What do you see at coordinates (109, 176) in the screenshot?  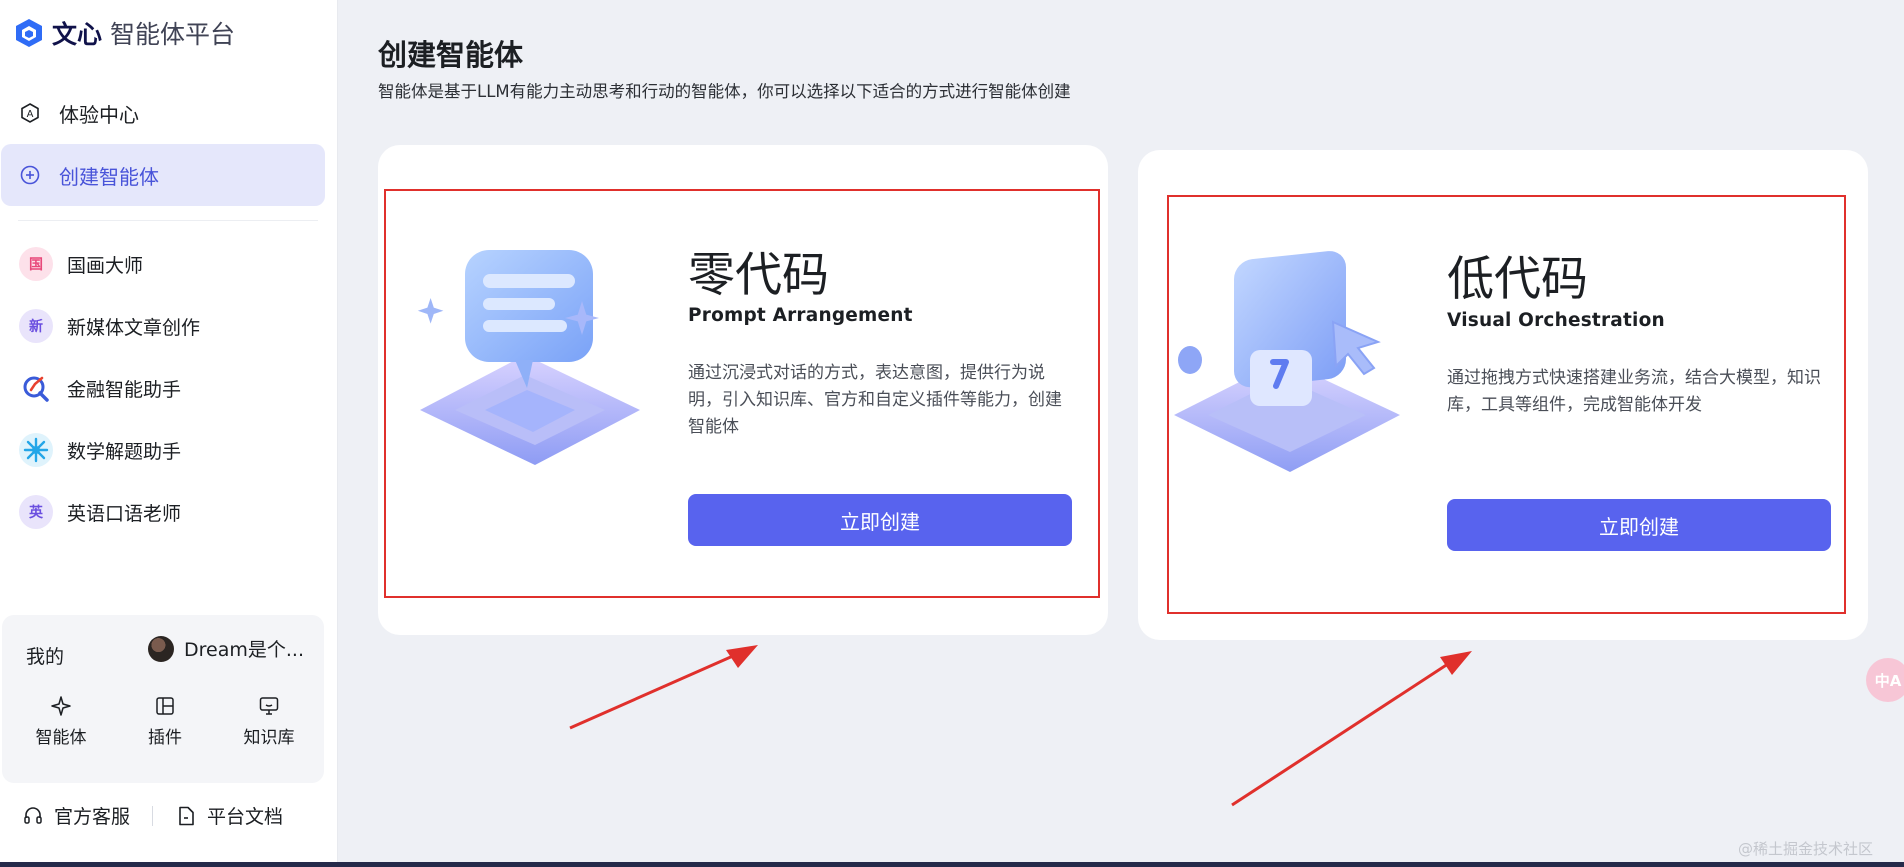 I see `nav-label: 创建智能体` at bounding box center [109, 176].